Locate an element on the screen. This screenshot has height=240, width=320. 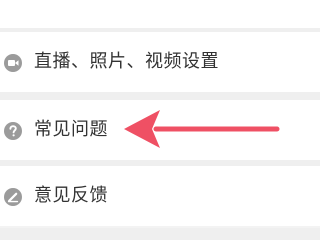
bottom-spacer is located at coordinates (160, 234).